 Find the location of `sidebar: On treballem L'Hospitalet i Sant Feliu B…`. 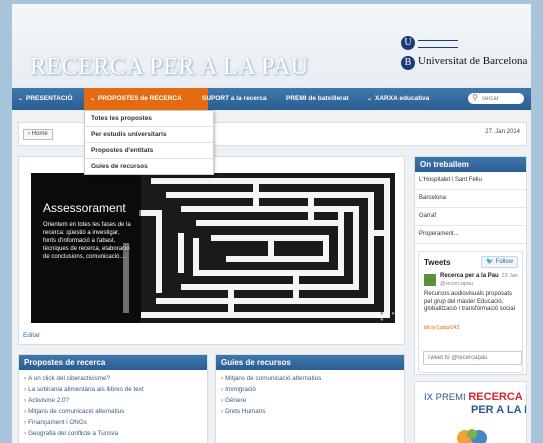

sidebar: On treballem L'Hospitalet i Sant Feliu B… is located at coordinates (470, 265).